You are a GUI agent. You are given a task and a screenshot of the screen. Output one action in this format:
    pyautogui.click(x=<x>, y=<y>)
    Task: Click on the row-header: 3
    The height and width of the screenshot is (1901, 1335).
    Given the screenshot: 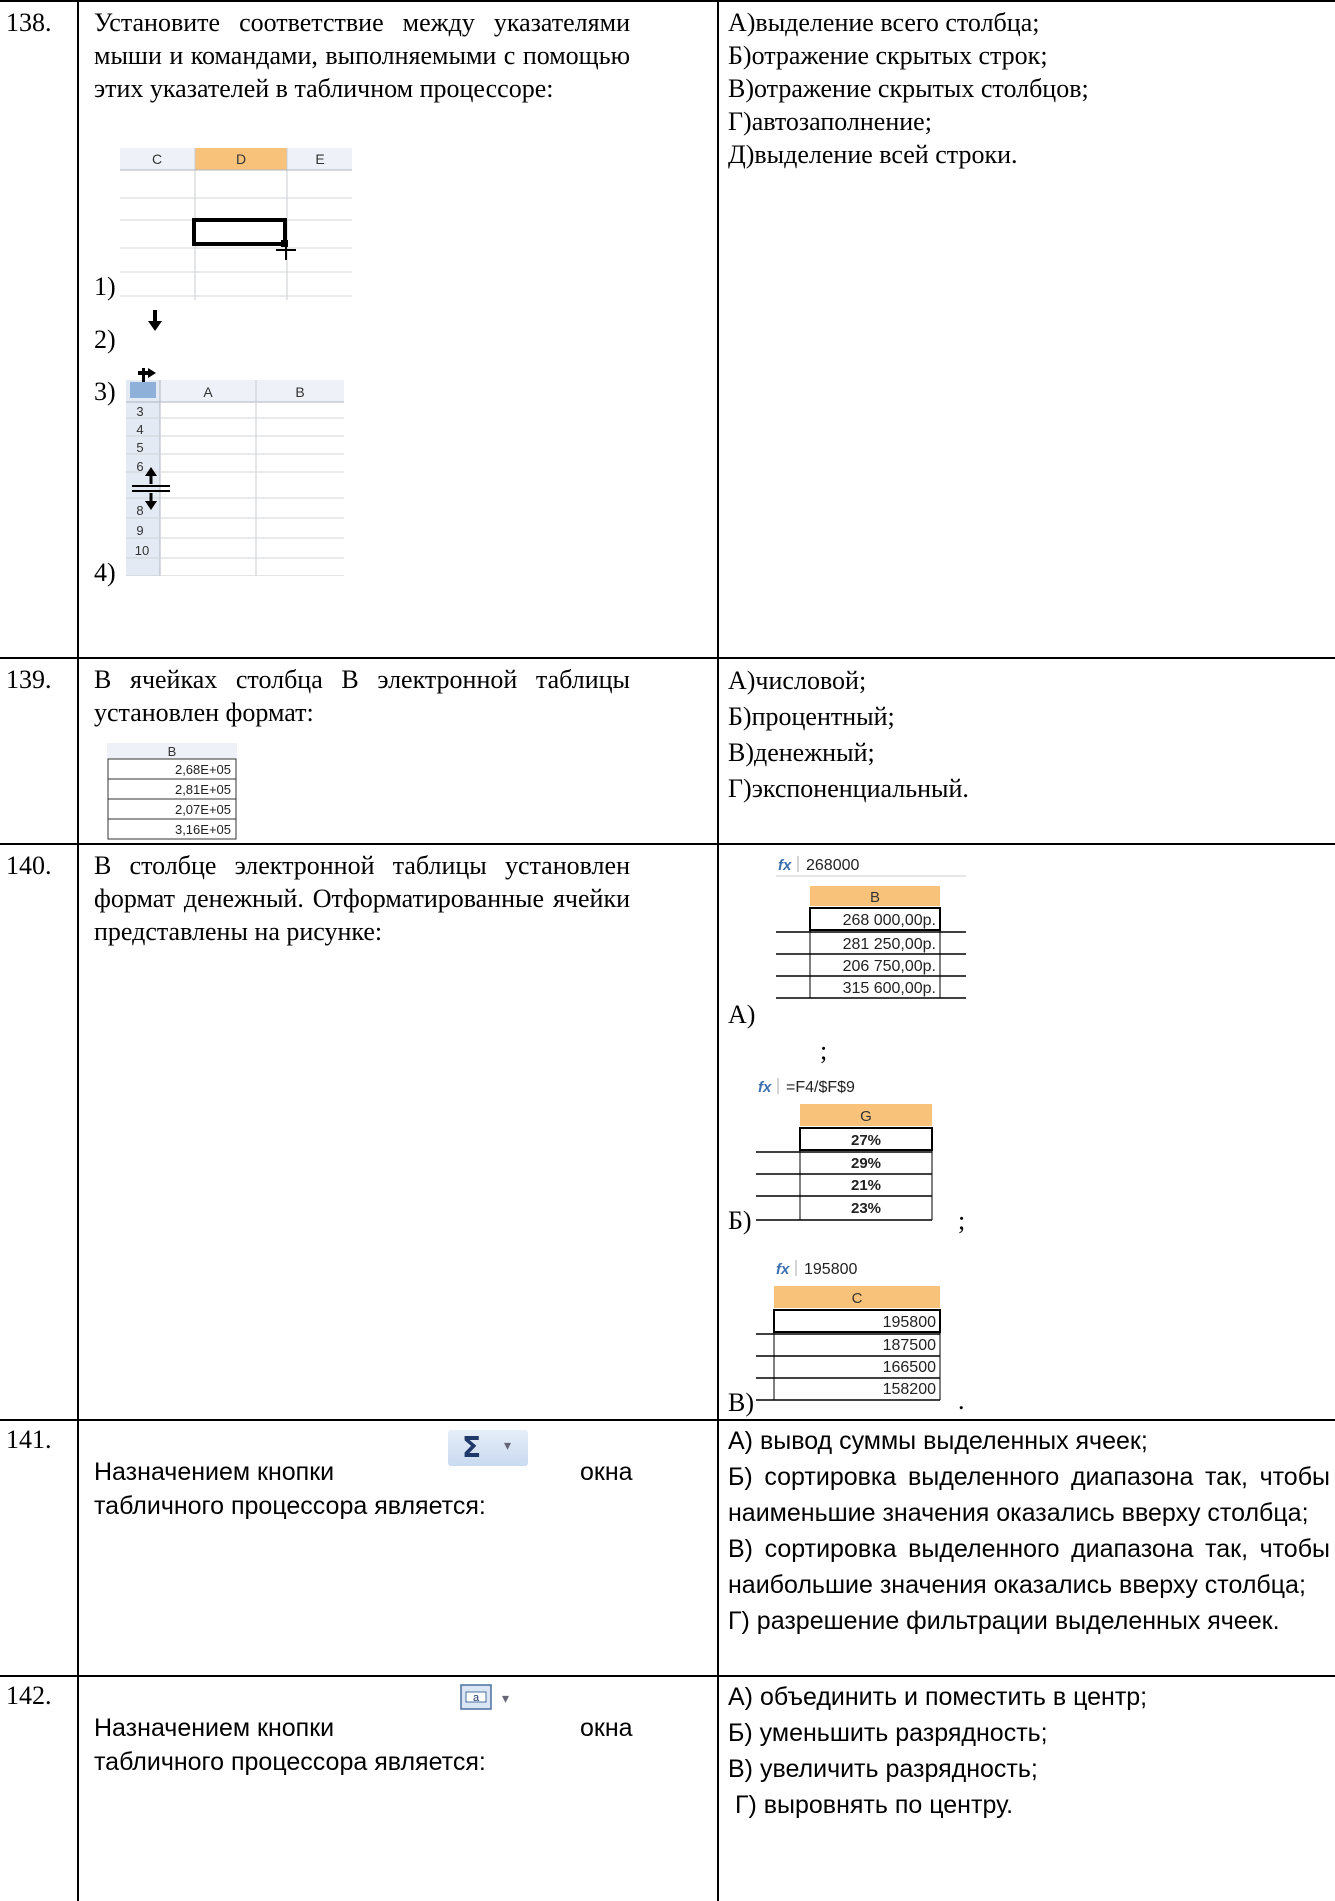 What is the action you would take?
    pyautogui.click(x=139, y=411)
    